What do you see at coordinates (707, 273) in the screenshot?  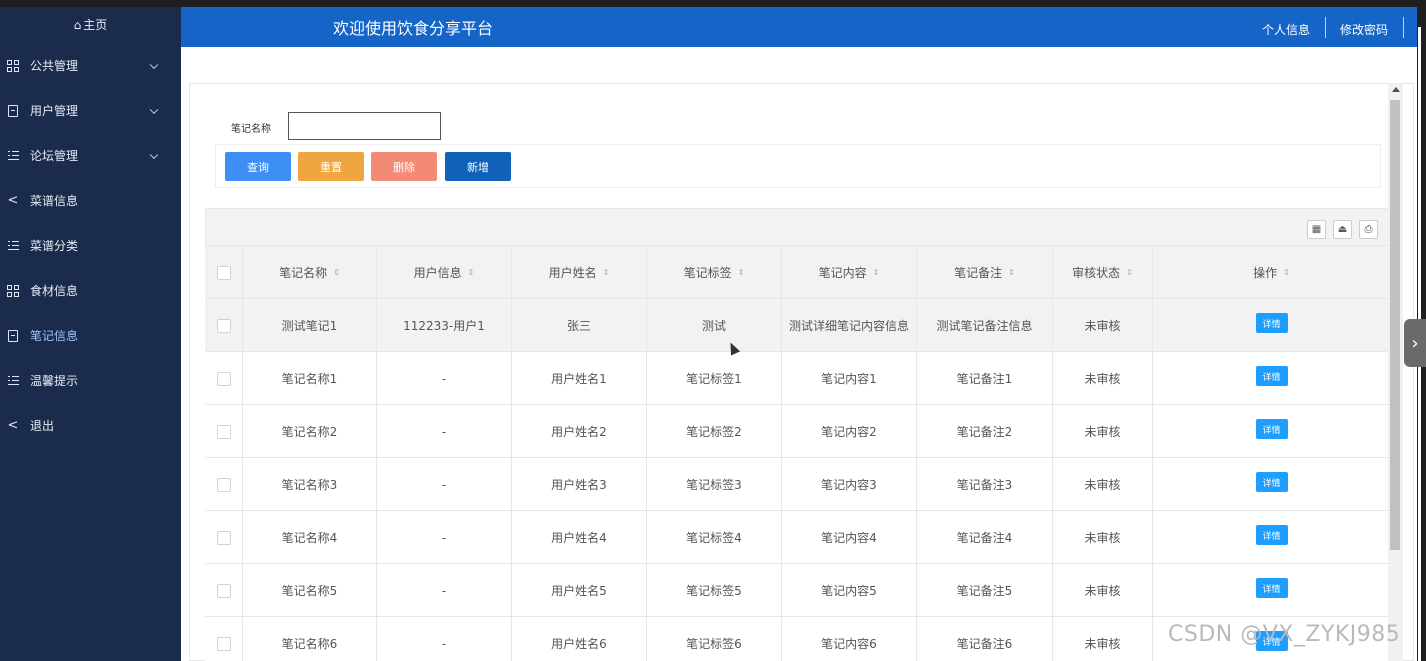 I see `column-header-label: 笔记标签` at bounding box center [707, 273].